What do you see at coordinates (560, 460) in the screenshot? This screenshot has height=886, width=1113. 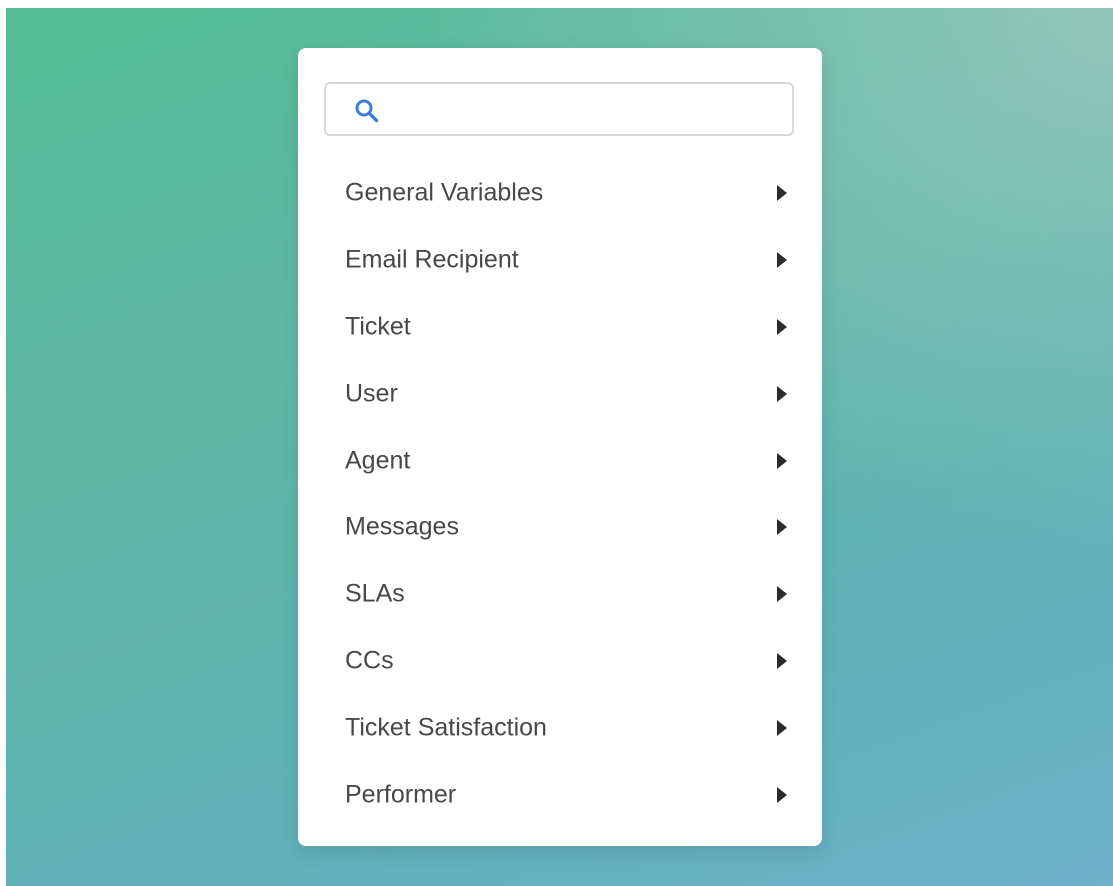 I see `menu-item-agent: Agent` at bounding box center [560, 460].